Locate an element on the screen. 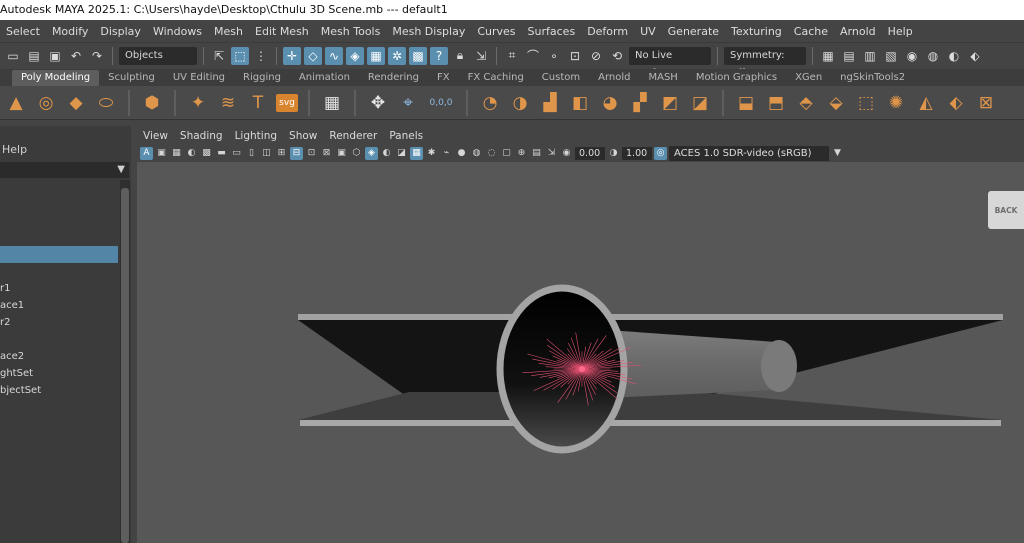 This screenshot has width=1024, height=543. textured-icon: ⊠ is located at coordinates (326, 153).